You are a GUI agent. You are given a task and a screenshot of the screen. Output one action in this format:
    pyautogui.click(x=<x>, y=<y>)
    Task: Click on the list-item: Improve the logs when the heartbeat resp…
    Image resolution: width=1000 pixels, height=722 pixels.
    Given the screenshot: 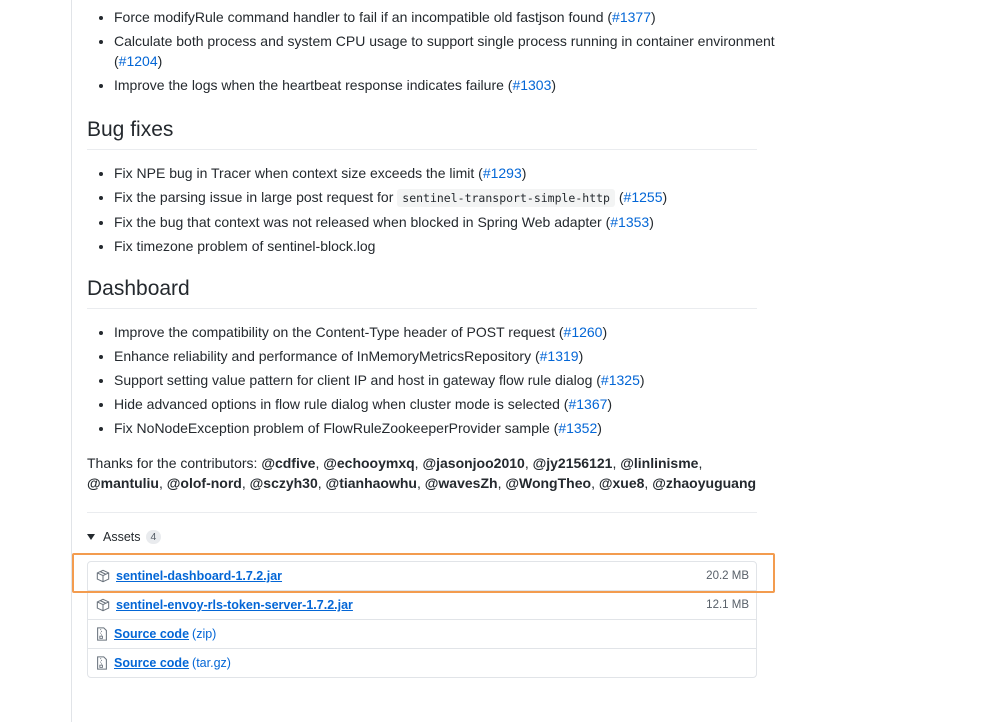 What is the action you would take?
    pyautogui.click(x=449, y=85)
    